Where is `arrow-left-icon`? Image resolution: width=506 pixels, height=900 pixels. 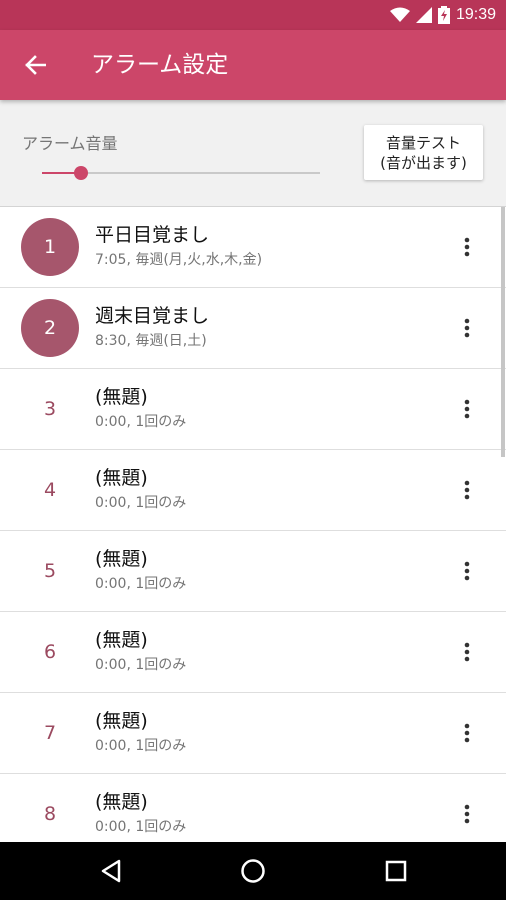 arrow-left-icon is located at coordinates (35, 65).